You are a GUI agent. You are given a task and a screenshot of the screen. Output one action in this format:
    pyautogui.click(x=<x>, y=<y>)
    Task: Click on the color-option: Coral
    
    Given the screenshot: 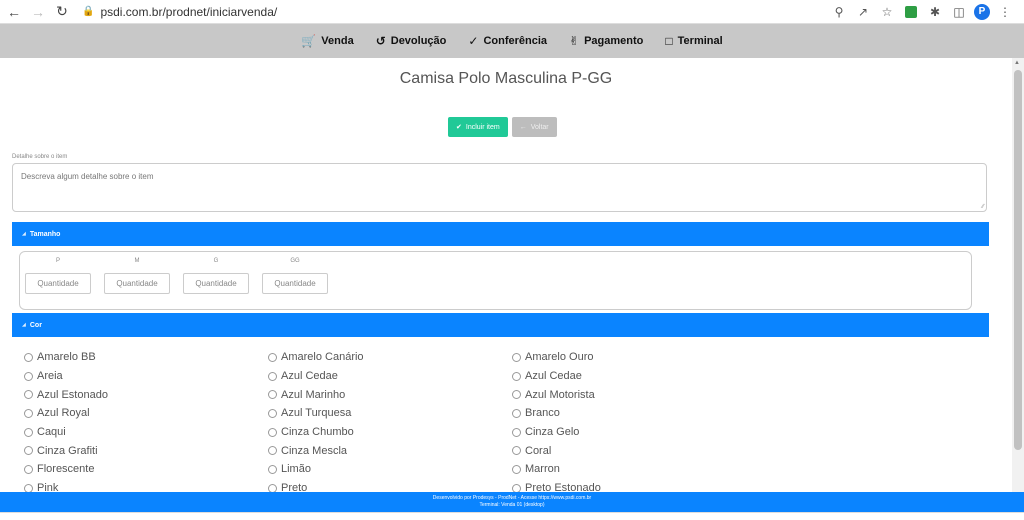 What is the action you would take?
    pyautogui.click(x=634, y=451)
    